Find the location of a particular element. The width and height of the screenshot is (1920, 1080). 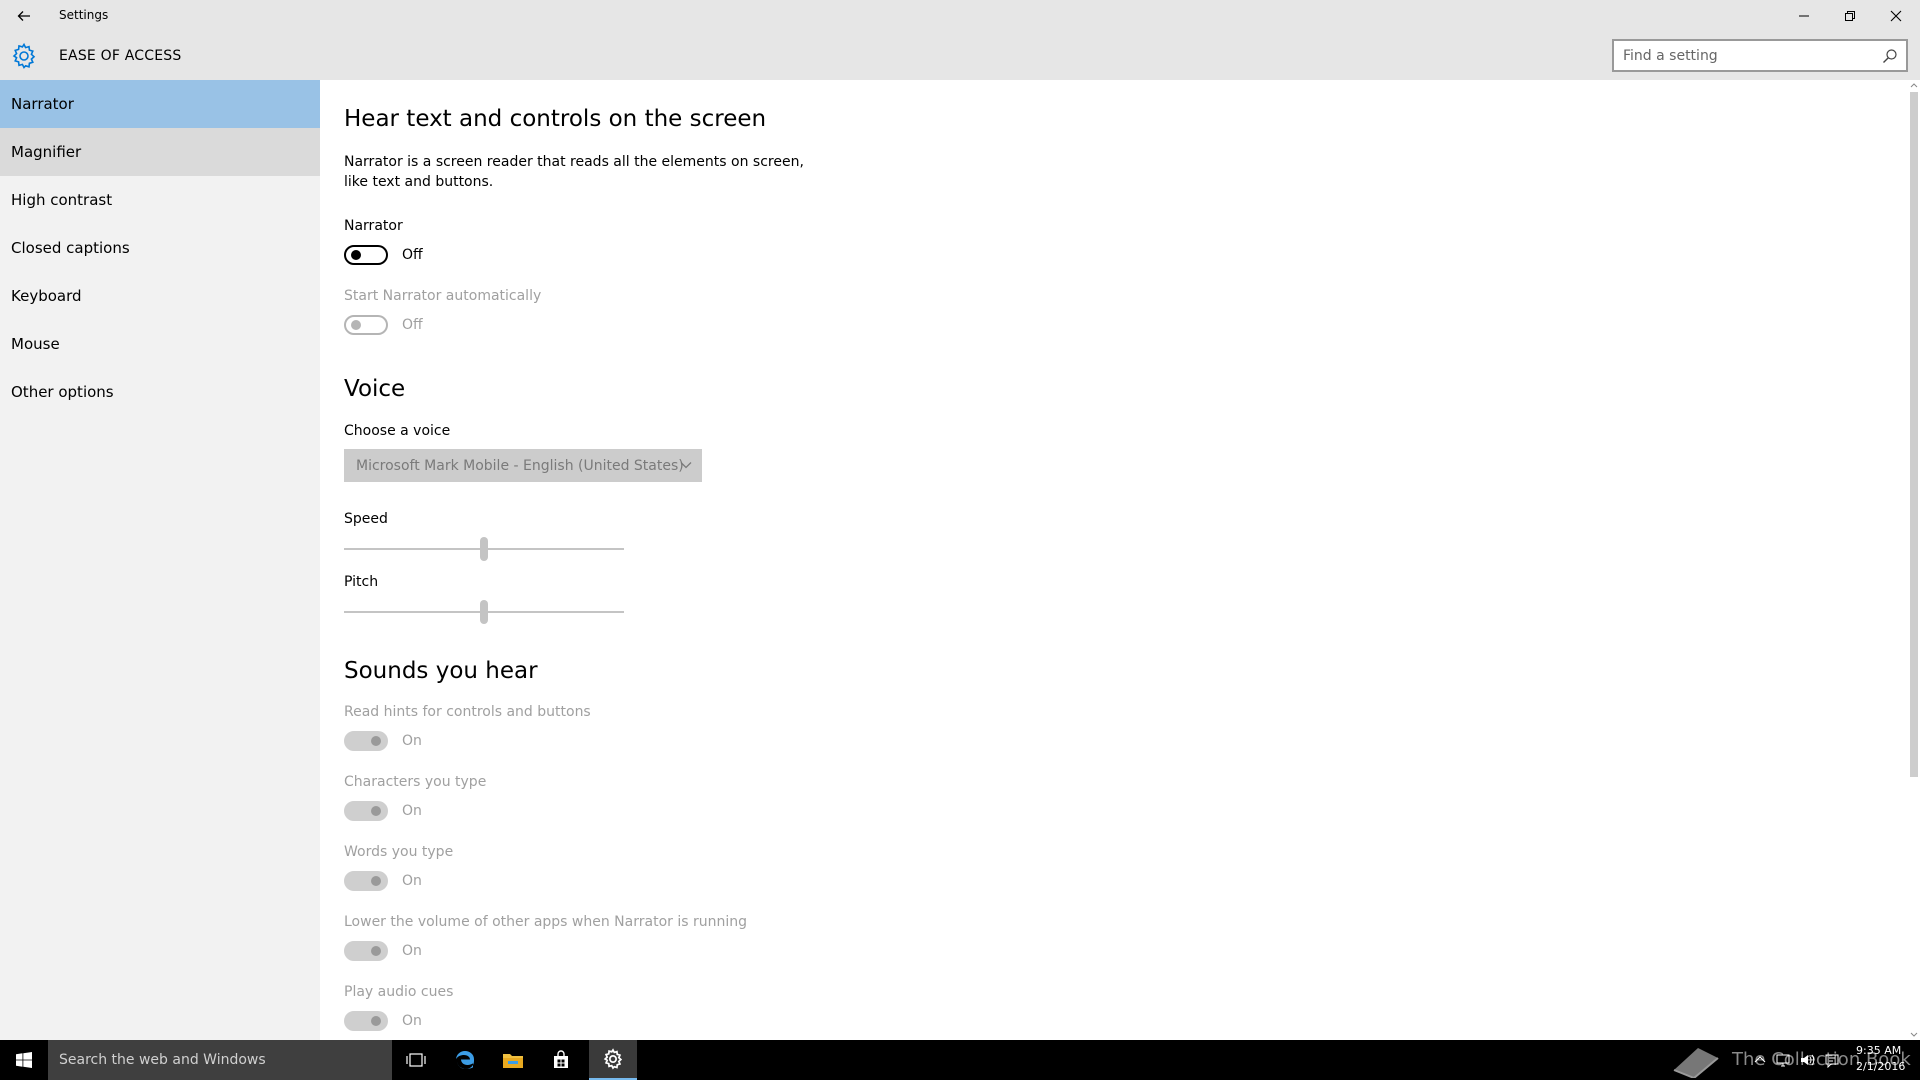

restore-button is located at coordinates (1850, 16).